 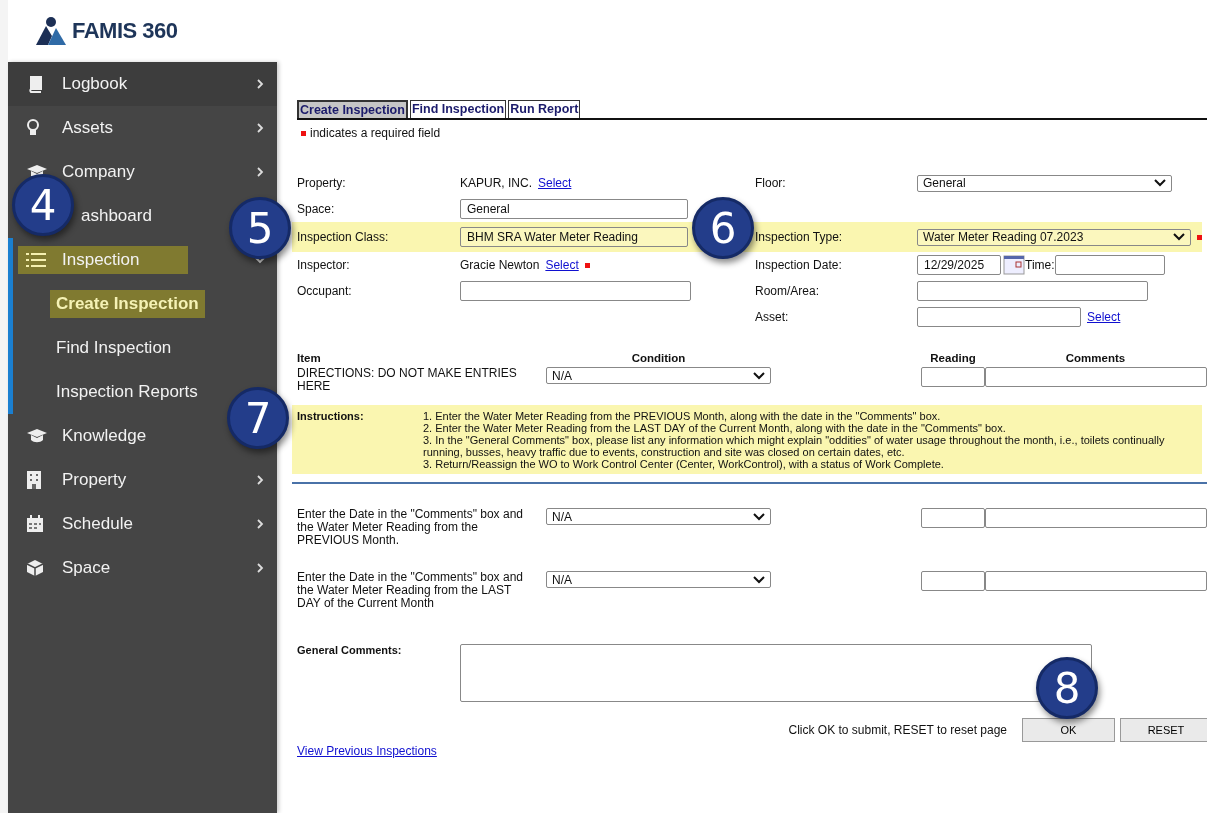 What do you see at coordinates (103, 436) in the screenshot?
I see `nav-item: Knowledge` at bounding box center [103, 436].